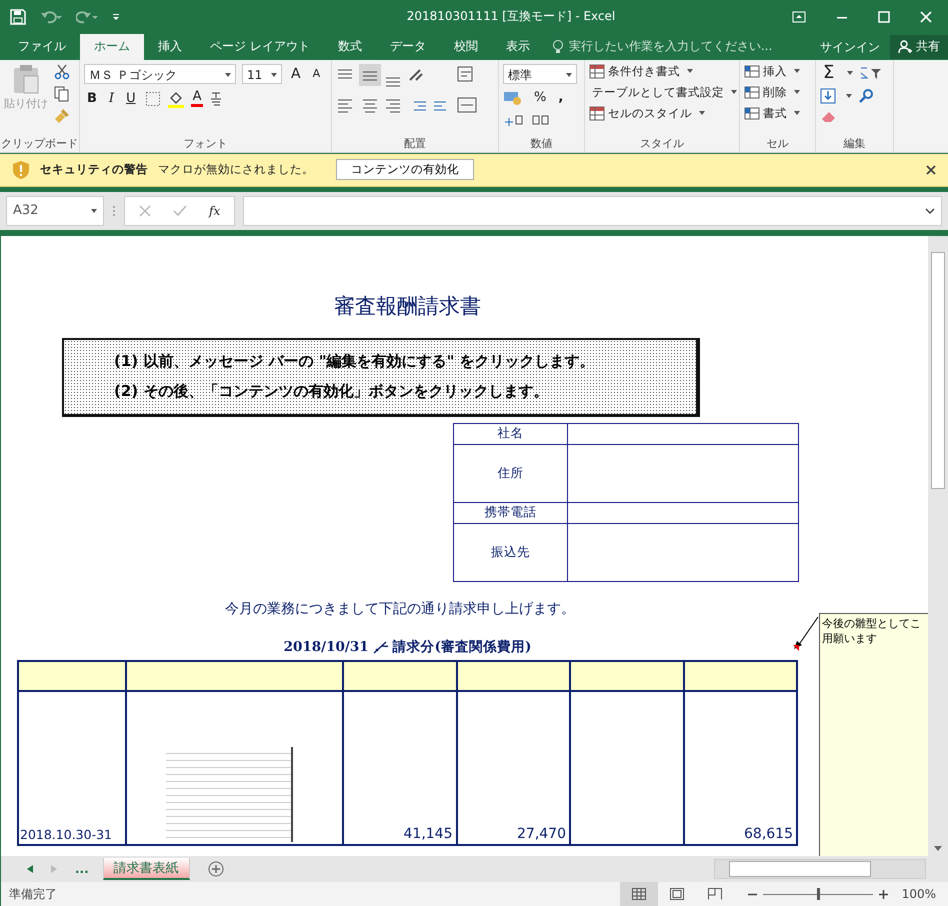 Image resolution: width=948 pixels, height=906 pixels. What do you see at coordinates (146, 869) in the screenshot?
I see `sheet-tab: 請求書表紙` at bounding box center [146, 869].